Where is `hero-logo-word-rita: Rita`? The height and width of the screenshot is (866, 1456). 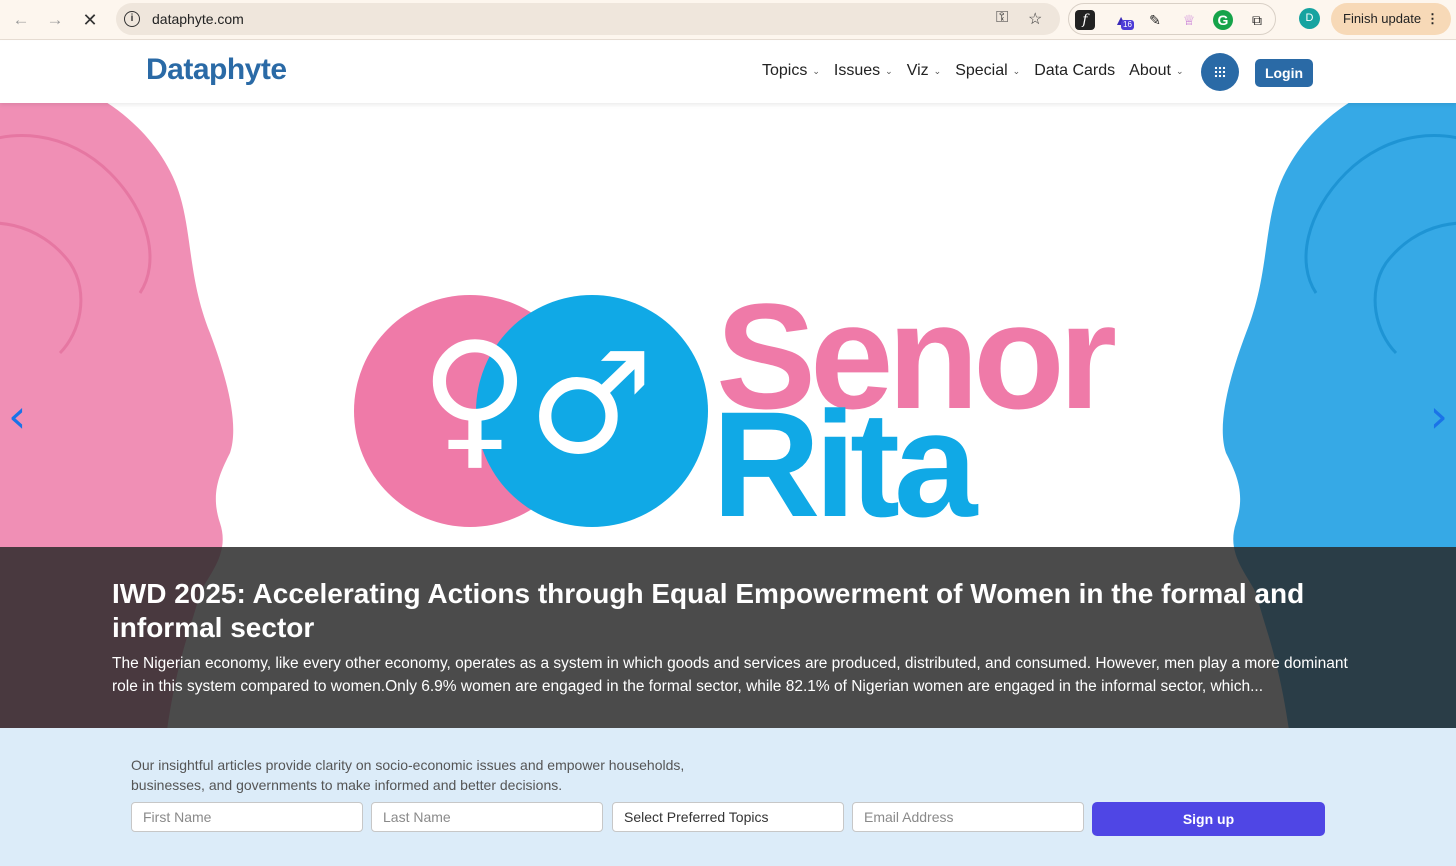 hero-logo-word-rita: Rita is located at coordinates (844, 464).